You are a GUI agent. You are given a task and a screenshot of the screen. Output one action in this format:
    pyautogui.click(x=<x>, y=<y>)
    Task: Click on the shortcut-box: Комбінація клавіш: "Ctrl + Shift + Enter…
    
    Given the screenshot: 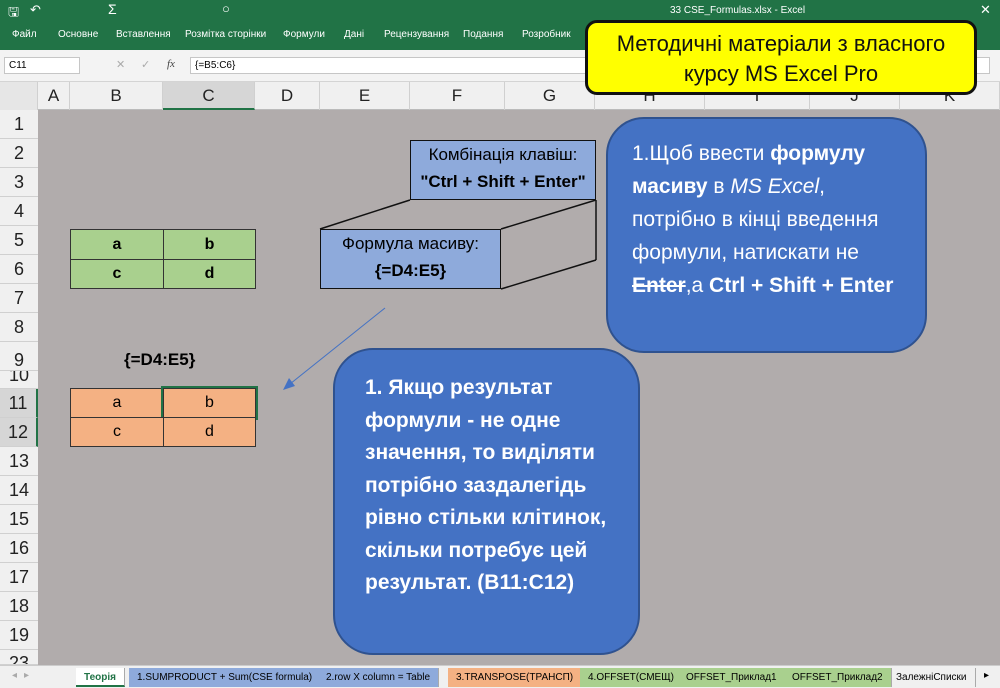 What is the action you would take?
    pyautogui.click(x=503, y=170)
    